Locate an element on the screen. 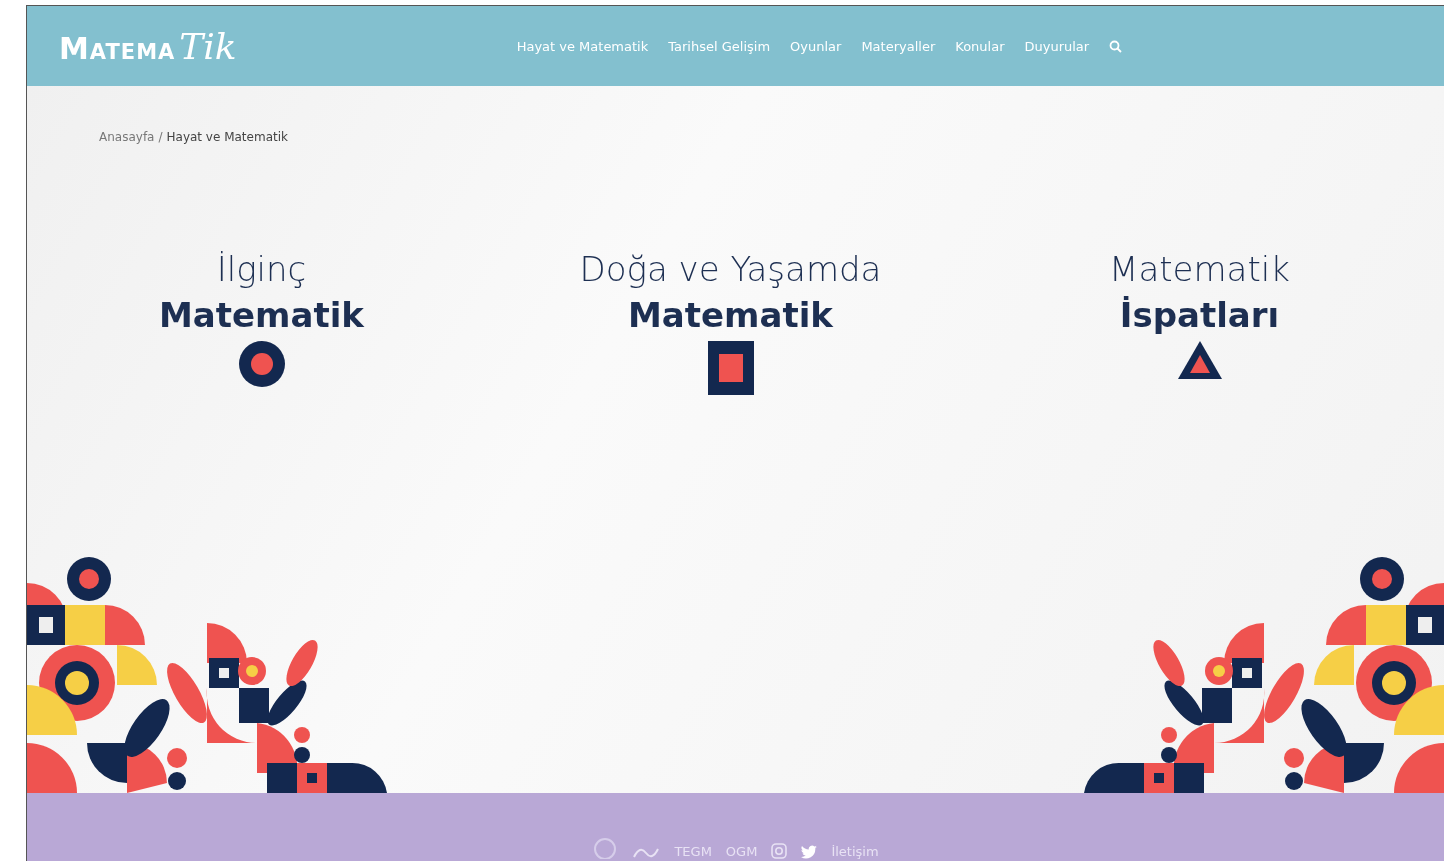 The image size is (1444, 864). circle-icon is located at coordinates (261, 364).